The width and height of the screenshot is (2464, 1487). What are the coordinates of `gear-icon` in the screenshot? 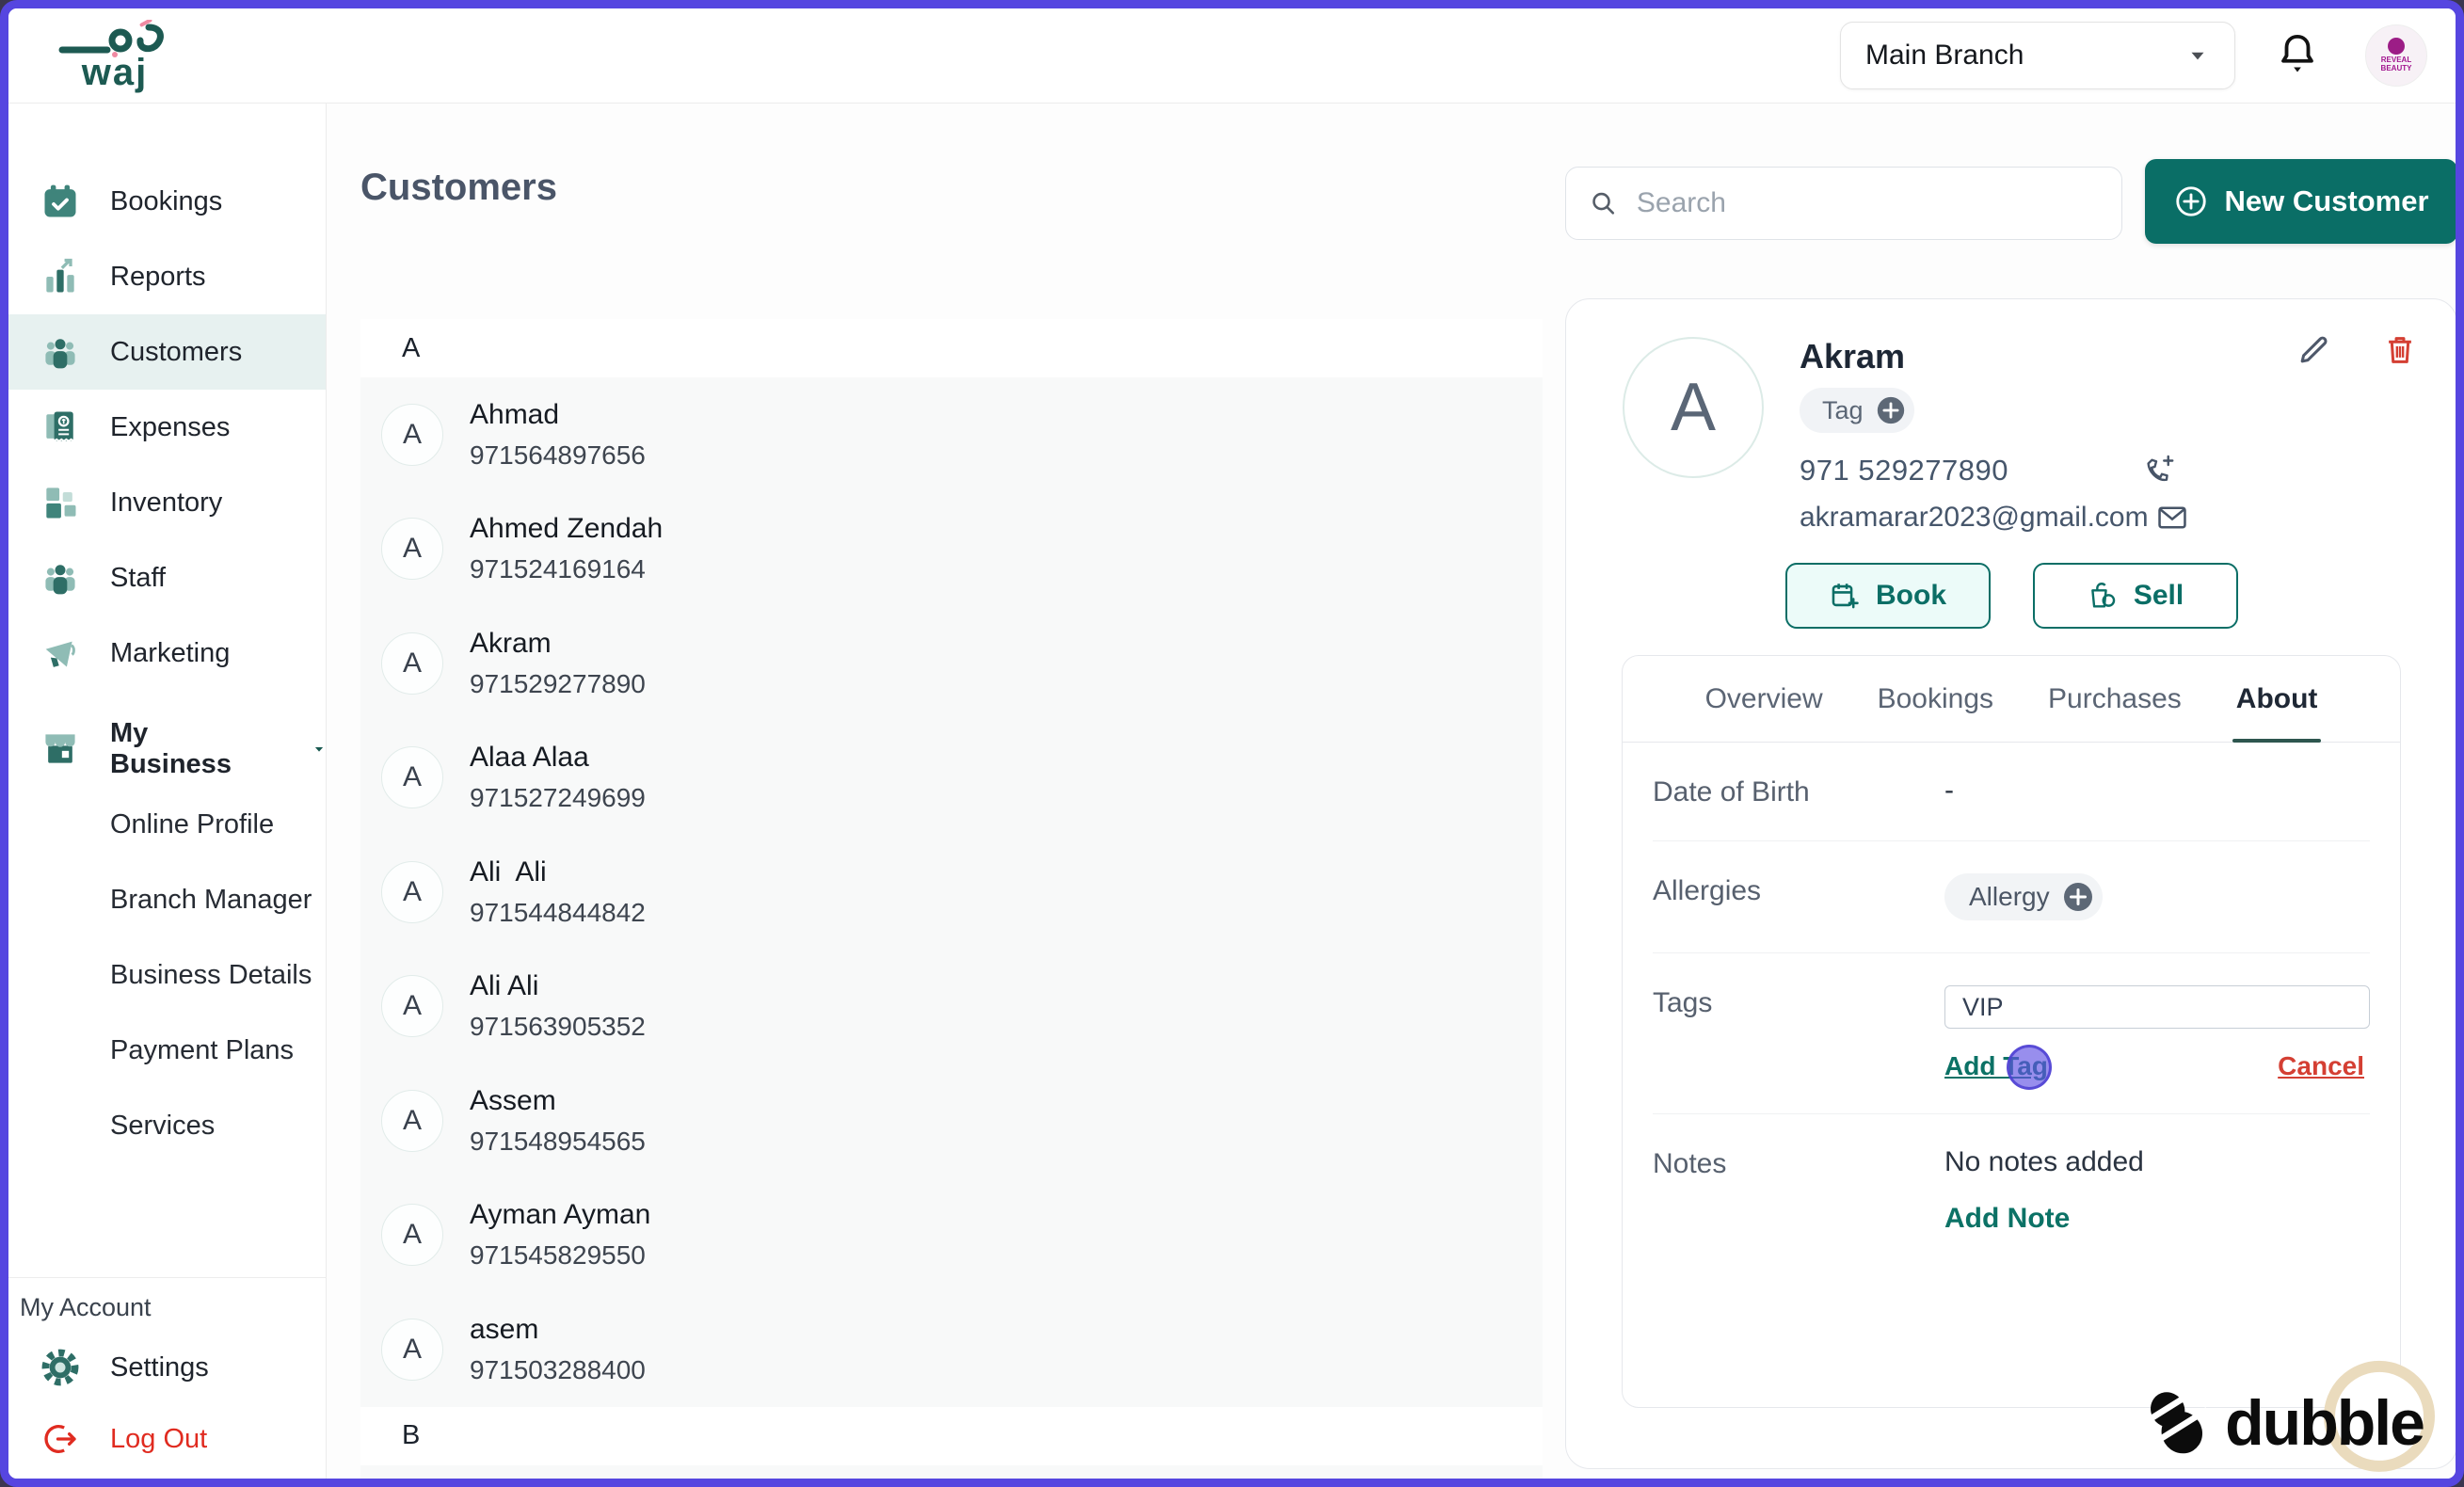 It's located at (60, 1367).